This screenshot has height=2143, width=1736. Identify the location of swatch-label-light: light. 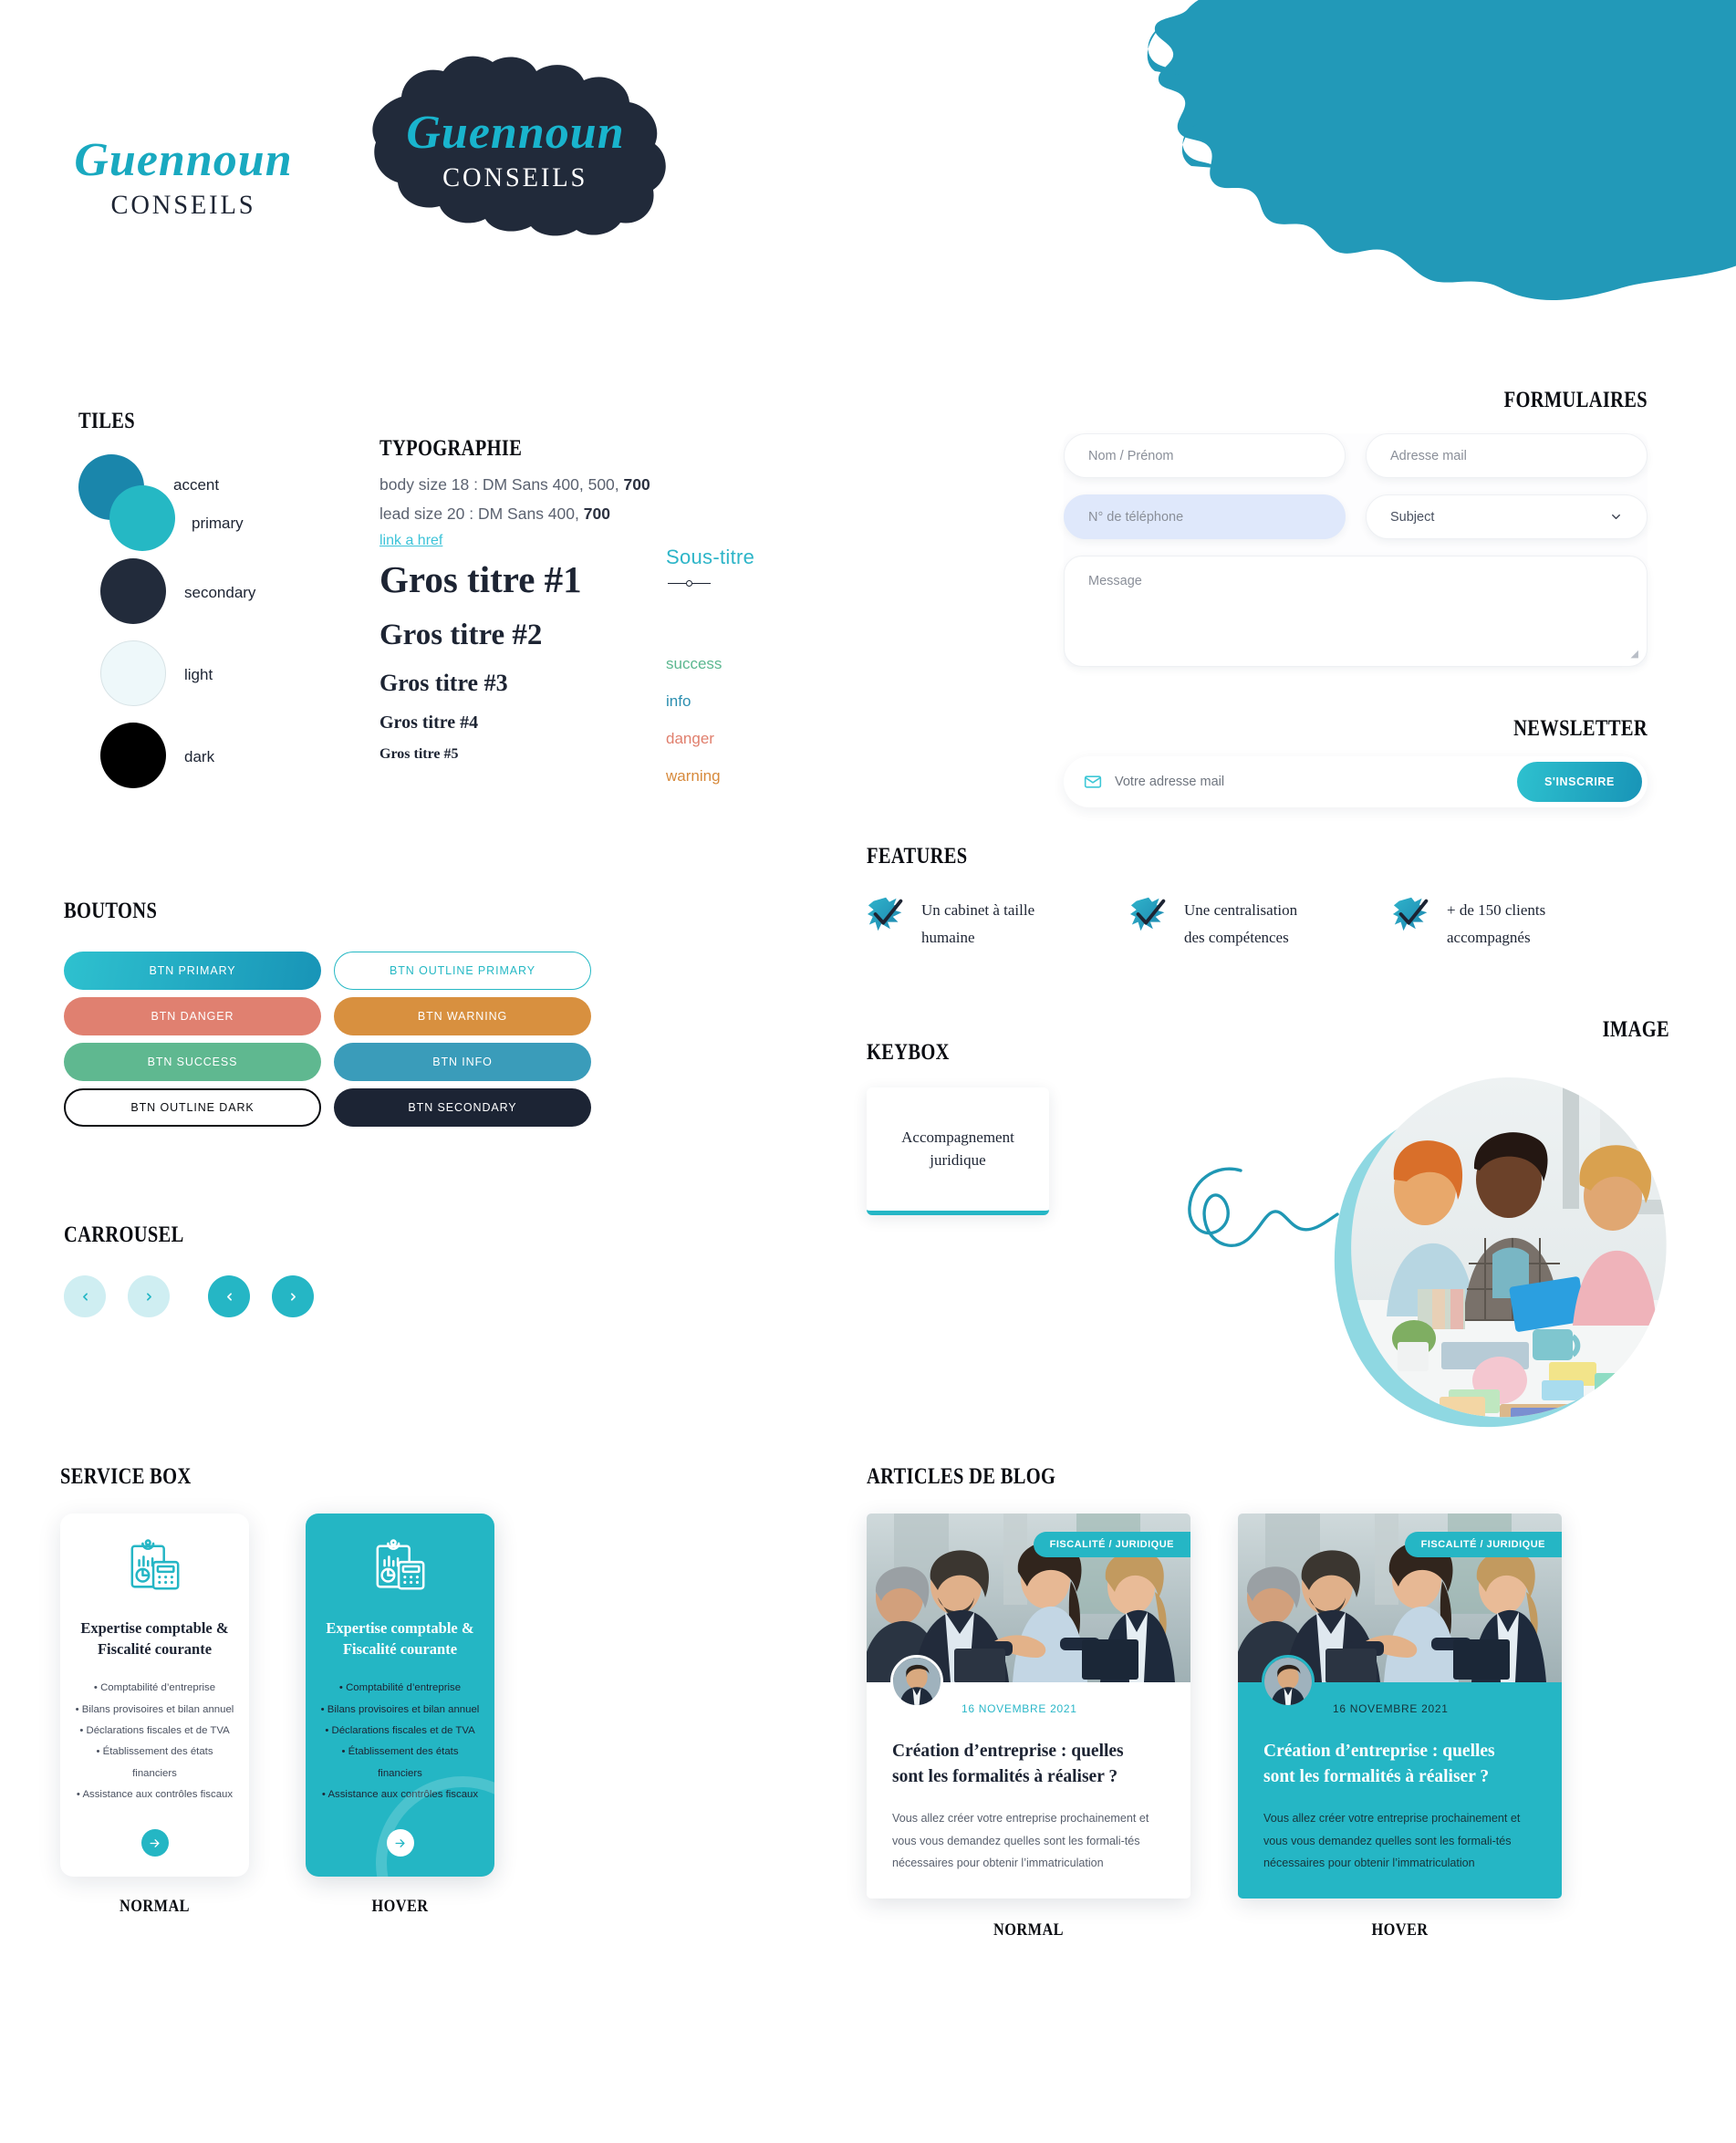
(198, 674).